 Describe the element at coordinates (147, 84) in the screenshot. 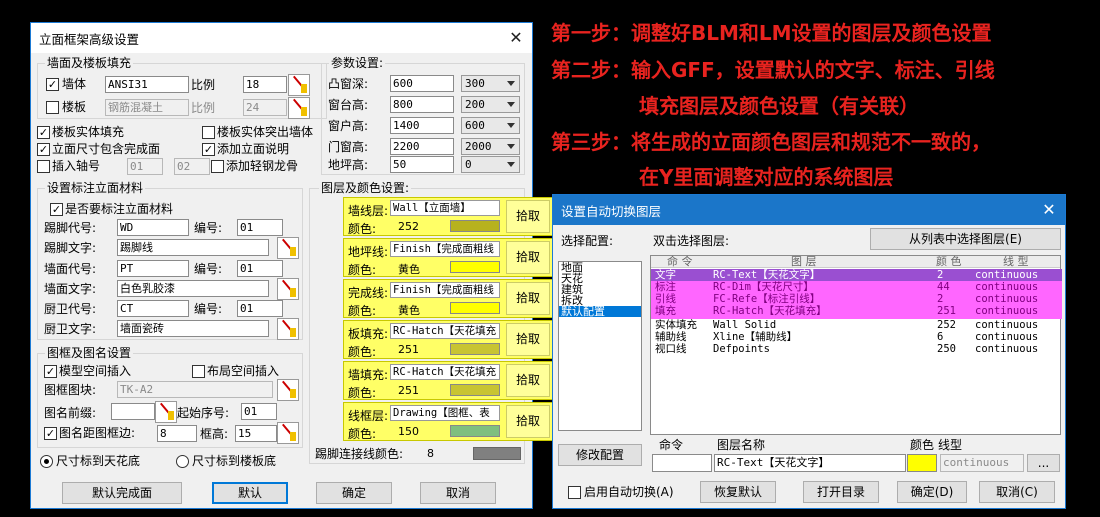

I see `wall-pattern-field: ANSI31` at that location.